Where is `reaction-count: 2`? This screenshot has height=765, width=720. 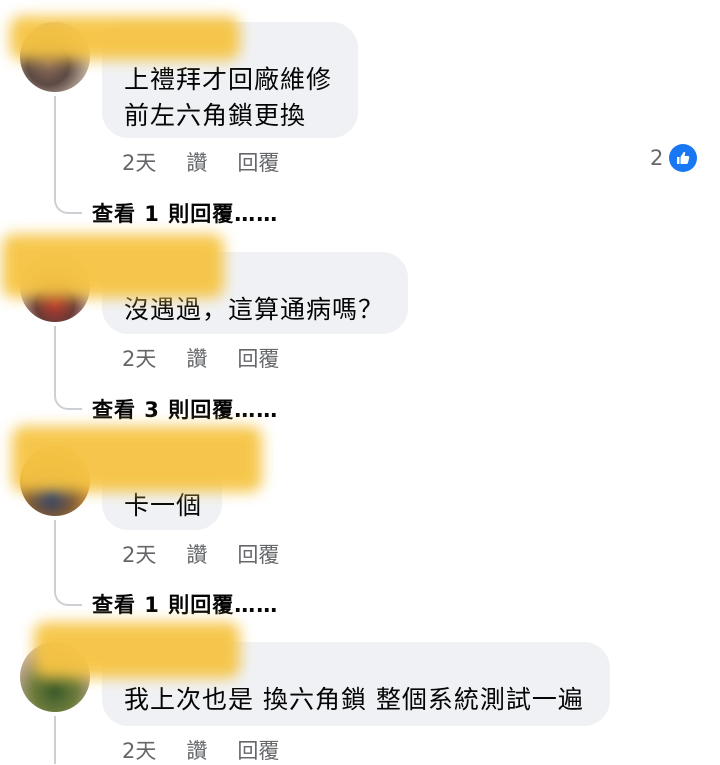 reaction-count: 2 is located at coordinates (657, 158).